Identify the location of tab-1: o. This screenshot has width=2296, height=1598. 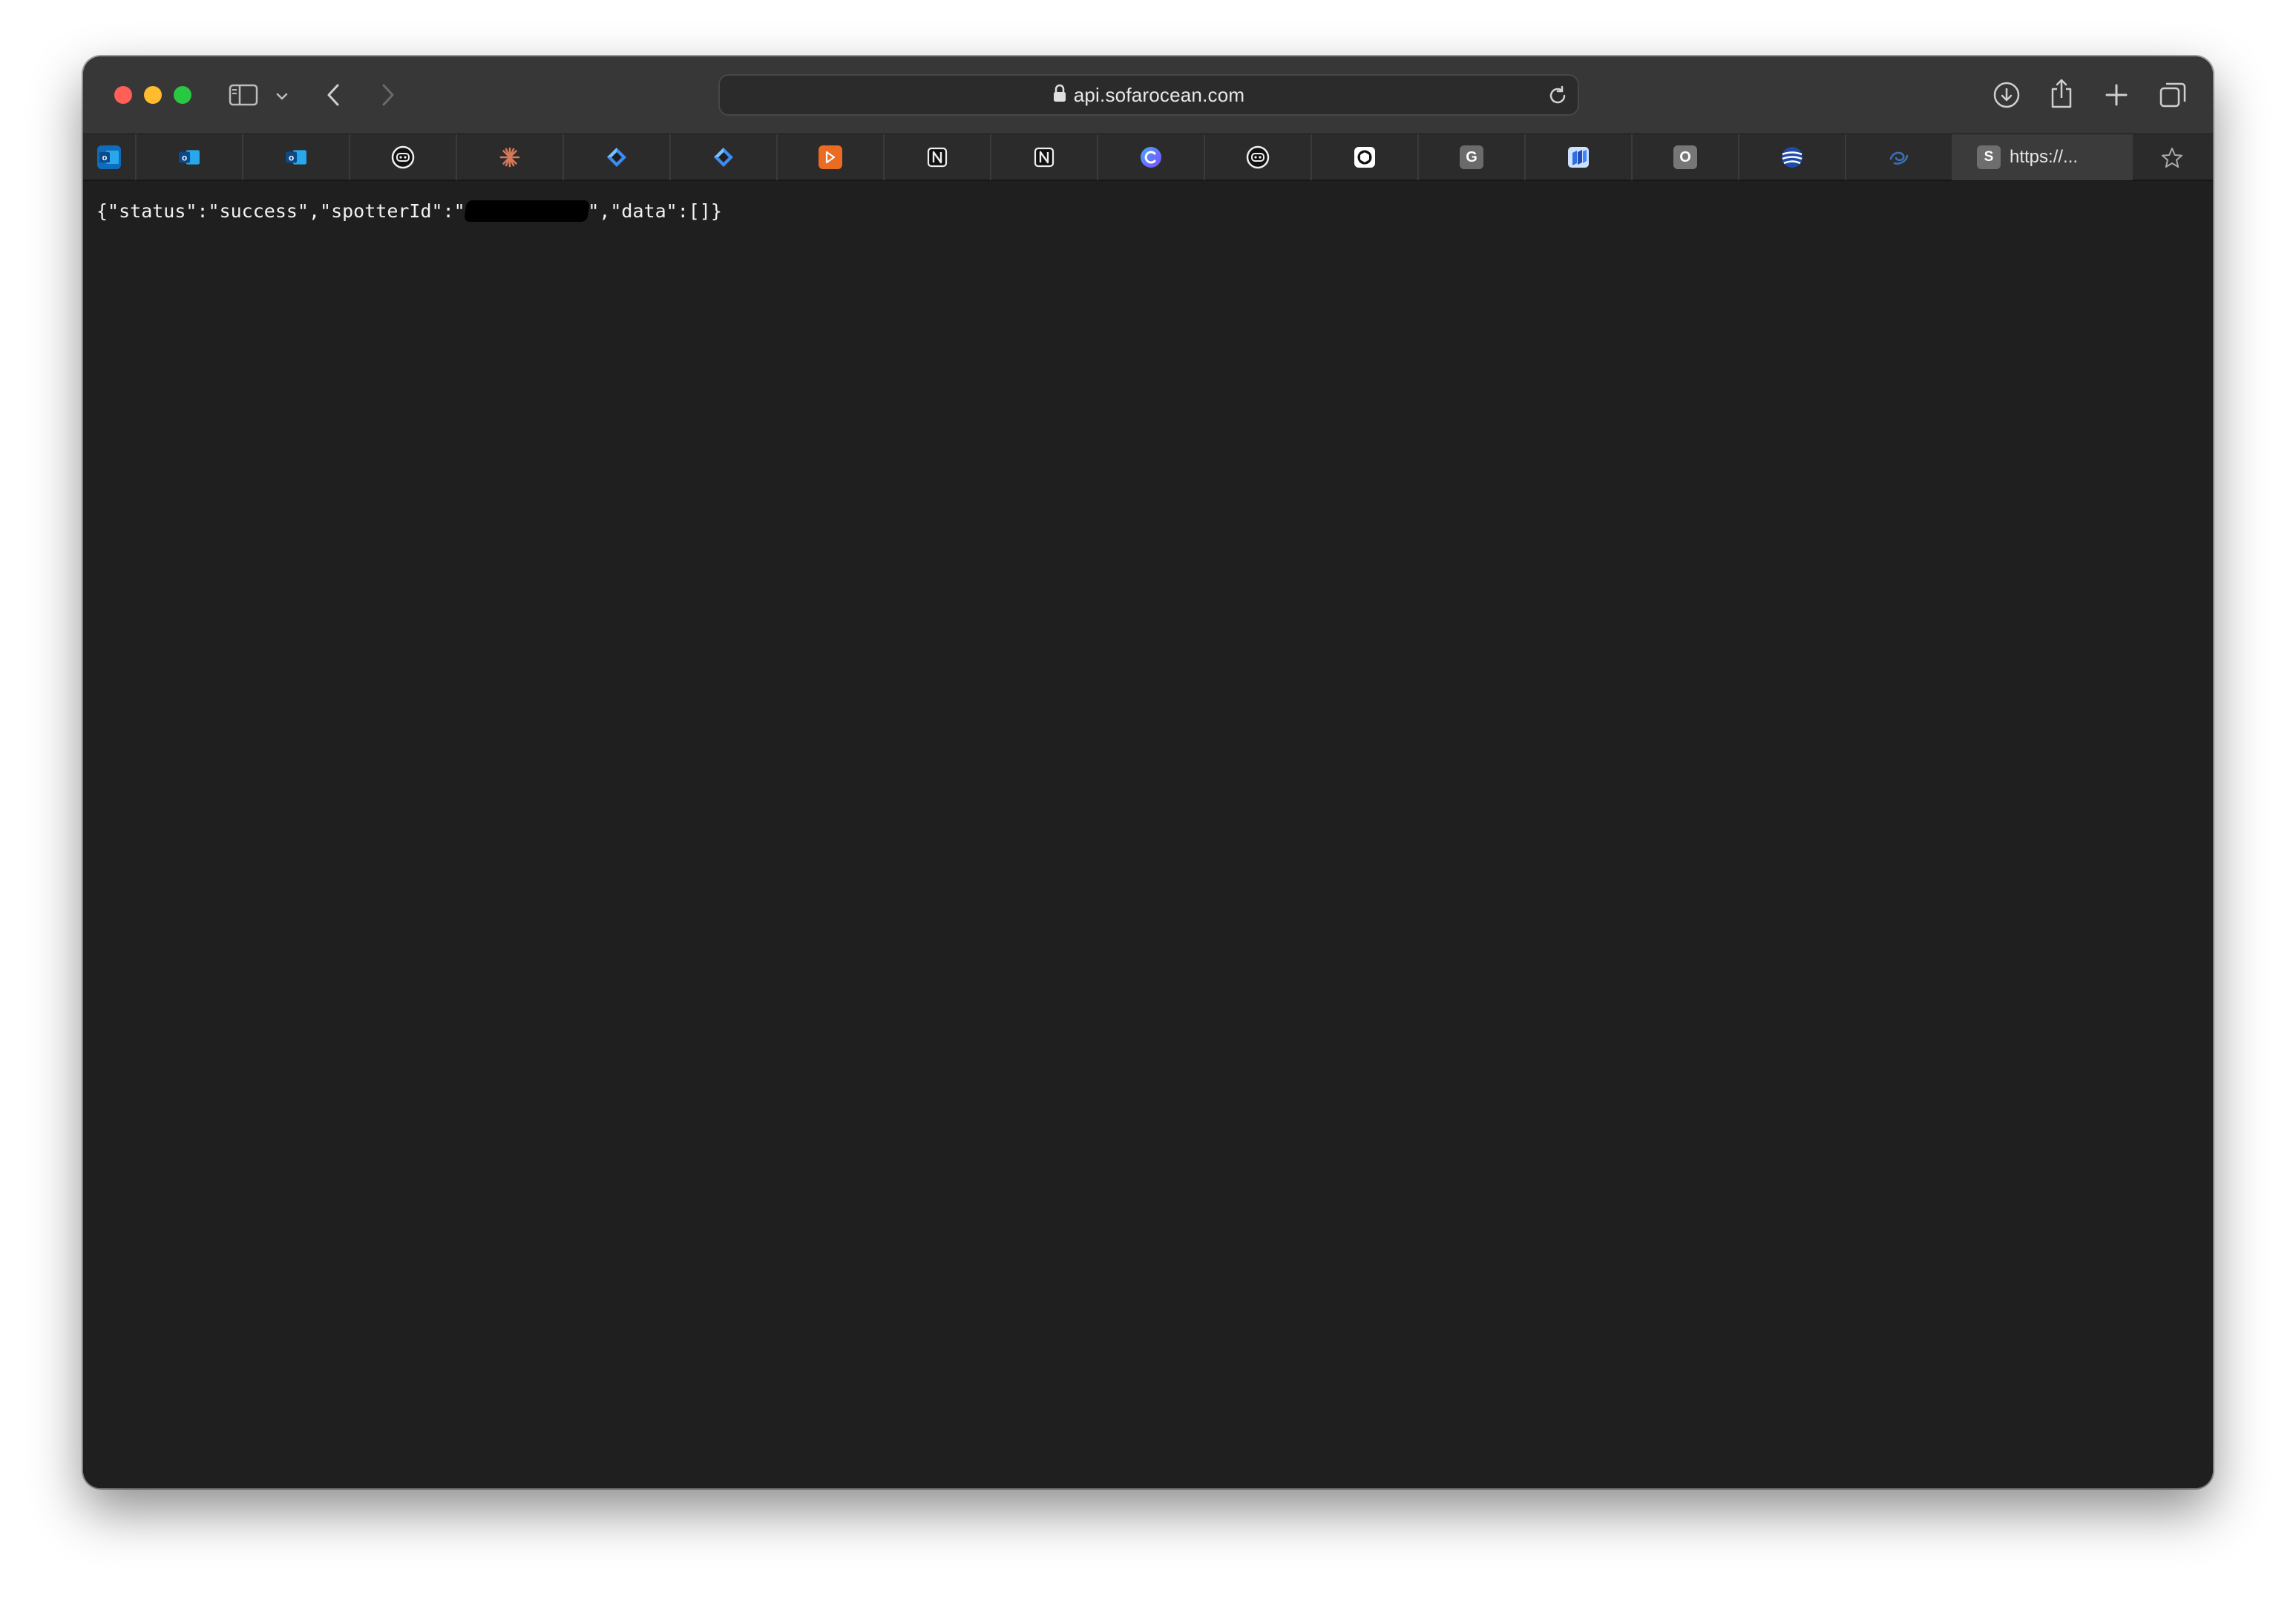
(110, 157).